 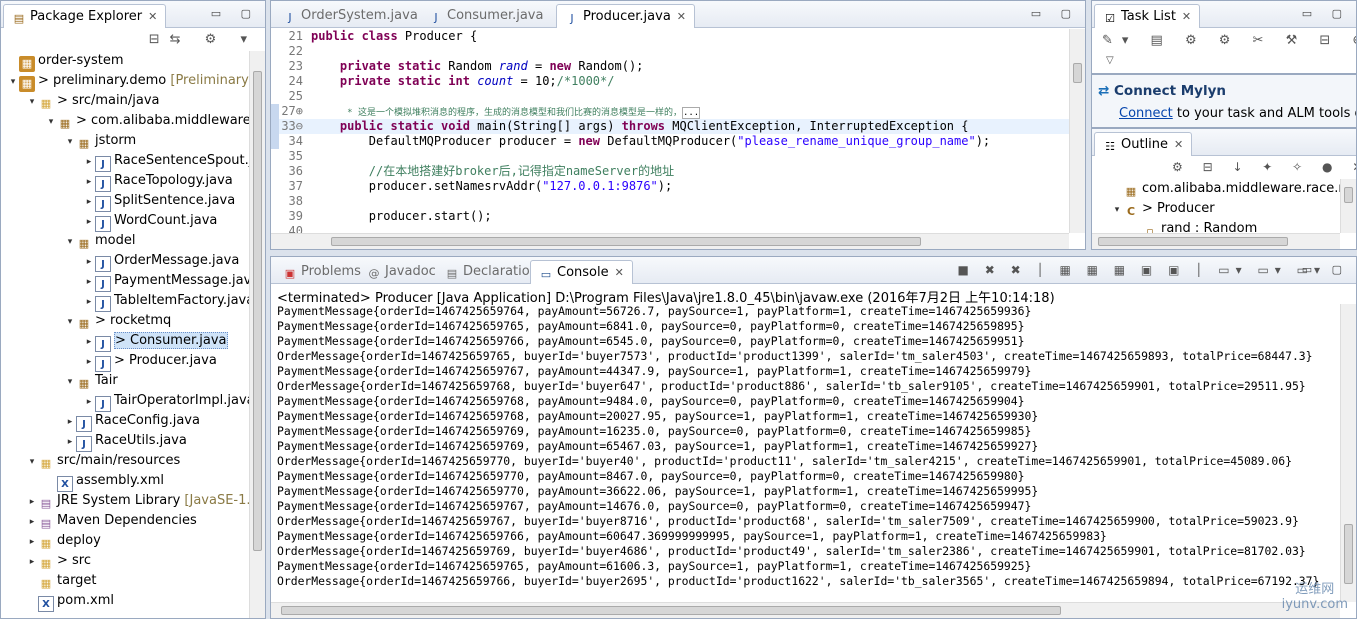 What do you see at coordinates (125, 341) in the screenshot?
I see `tree-item: ▸ J > Consumer.java` at bounding box center [125, 341].